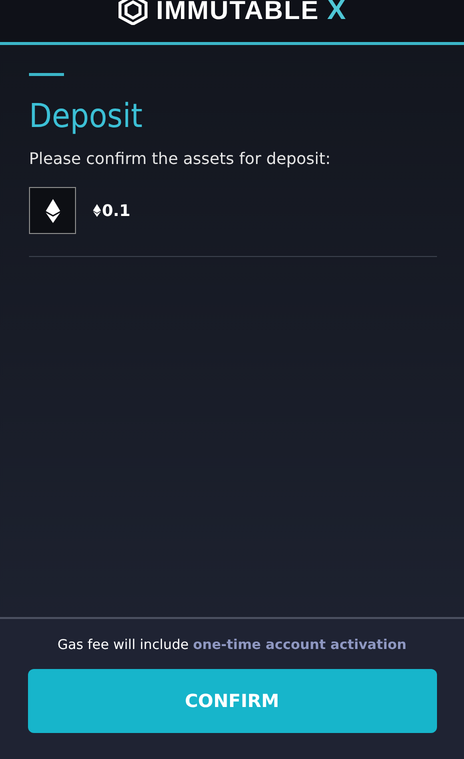 The height and width of the screenshot is (759, 464). Describe the element at coordinates (123, 645) in the screenshot. I see `fee-note: Gas fee will include` at that location.